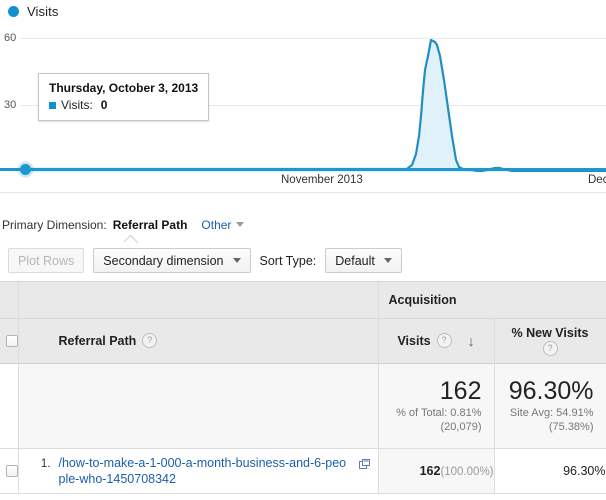  What do you see at coordinates (471, 341) in the screenshot?
I see `sort-descending-arrow-icon: ↓` at bounding box center [471, 341].